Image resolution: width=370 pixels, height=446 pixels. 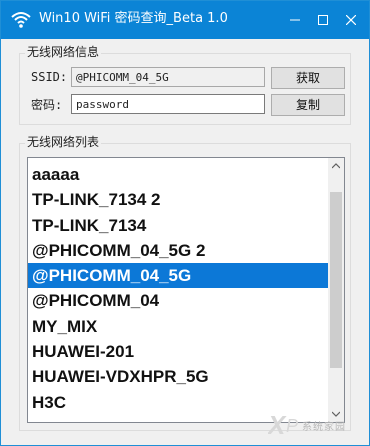 What do you see at coordinates (178, 250) in the screenshot?
I see `list-item: @PHICOMM_04_5G 2` at bounding box center [178, 250].